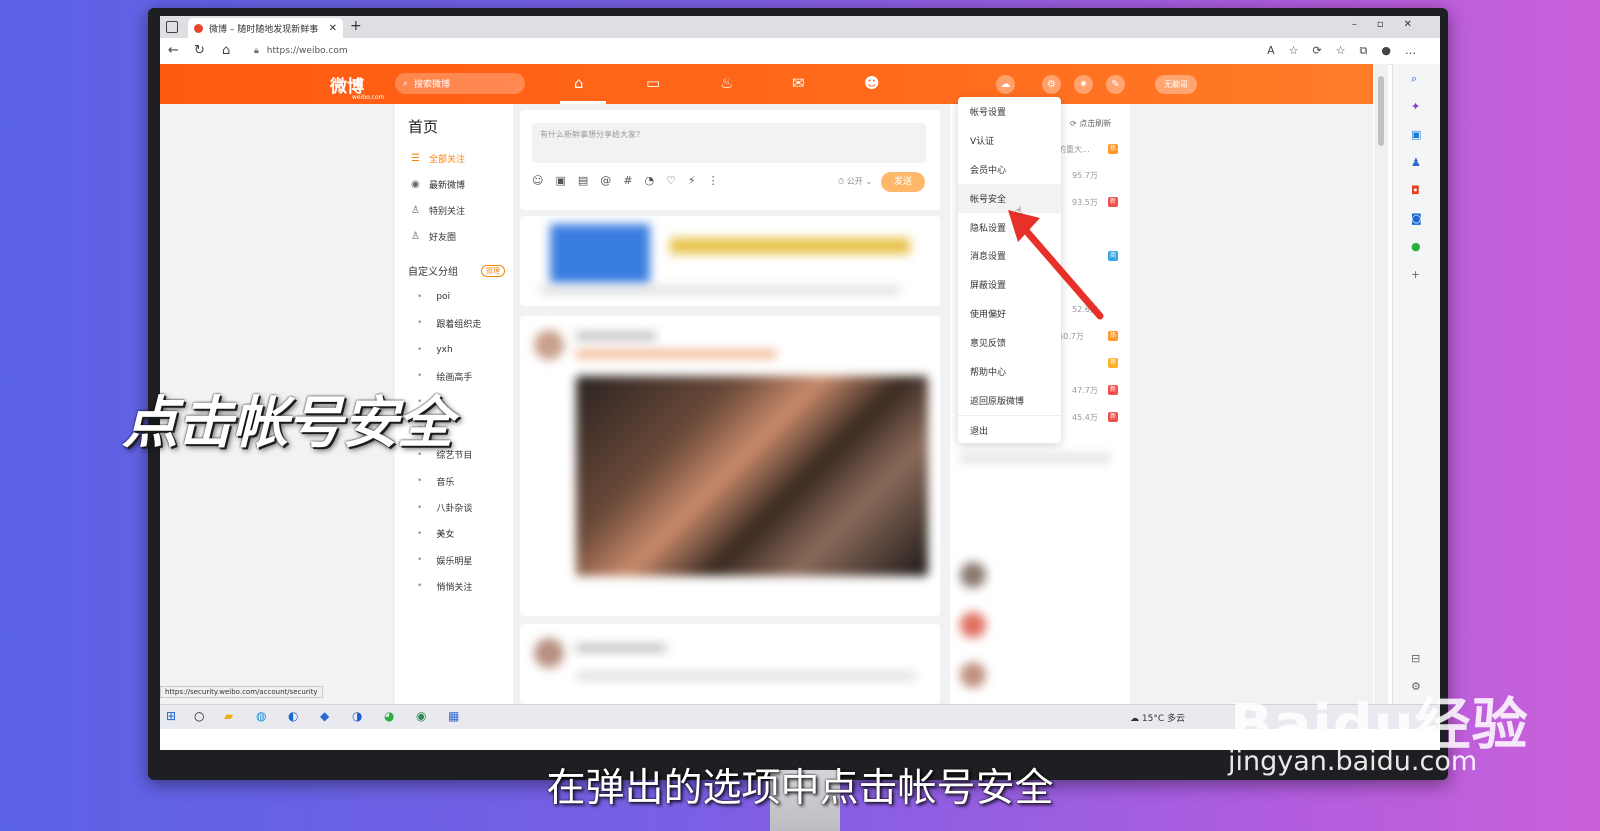 Image resolution: width=1600 pixels, height=831 pixels. Describe the element at coordinates (798, 83) in the screenshot. I see `message-nav-icon: ✉` at that location.